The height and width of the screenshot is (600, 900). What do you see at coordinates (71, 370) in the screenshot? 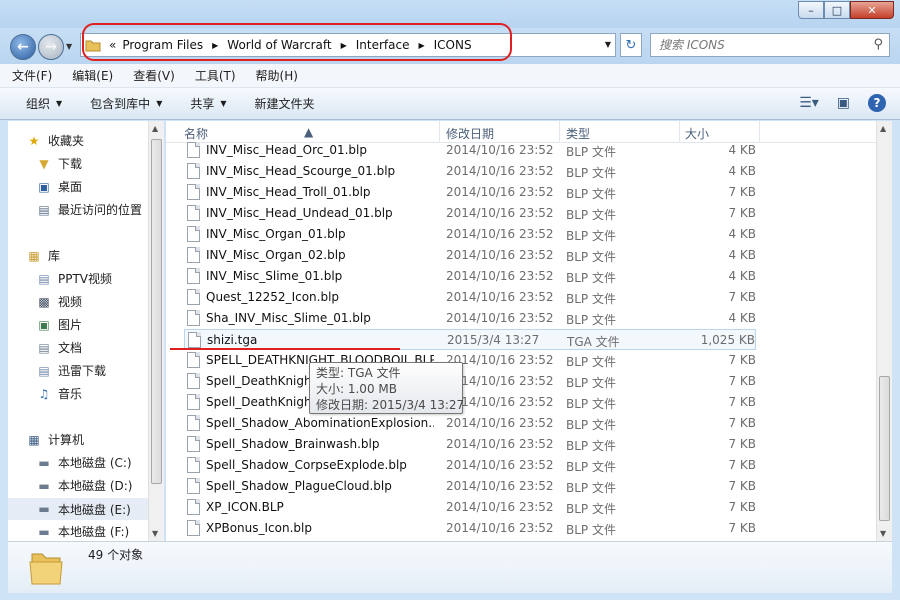
I see `nav-xunlei: ▤ 迅雷下载` at bounding box center [71, 370].